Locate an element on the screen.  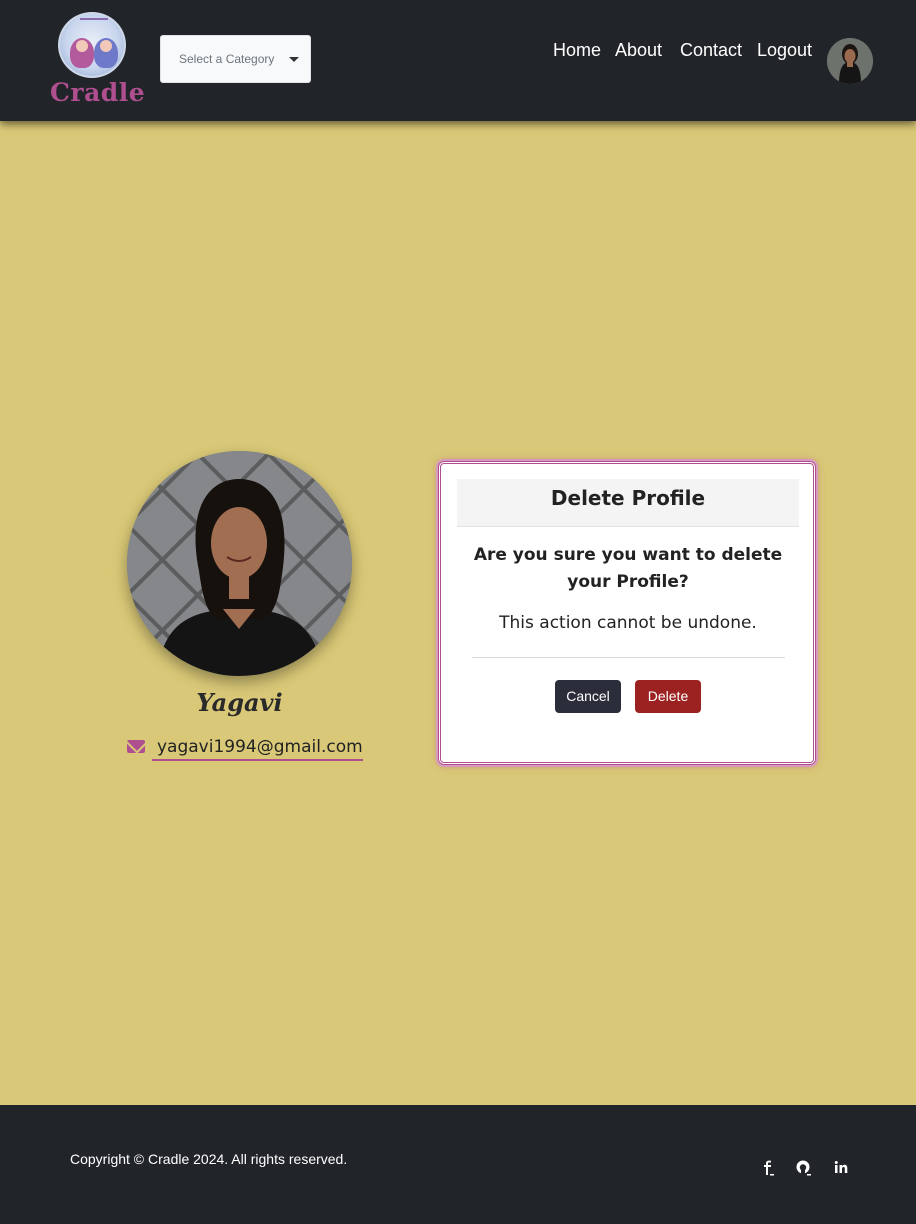
category-select: Select a Category is located at coordinates (235, 59).